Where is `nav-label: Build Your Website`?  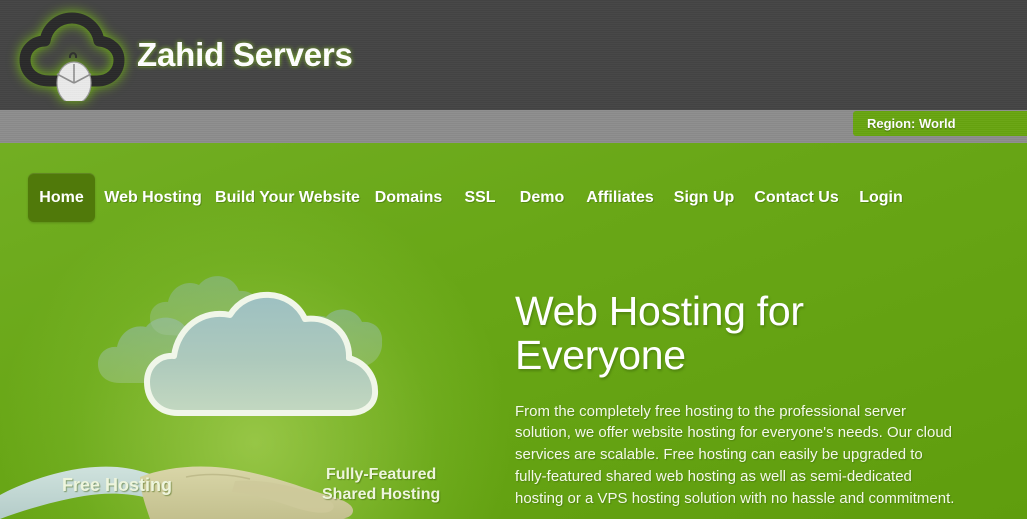
nav-label: Build Your Website is located at coordinates (287, 197).